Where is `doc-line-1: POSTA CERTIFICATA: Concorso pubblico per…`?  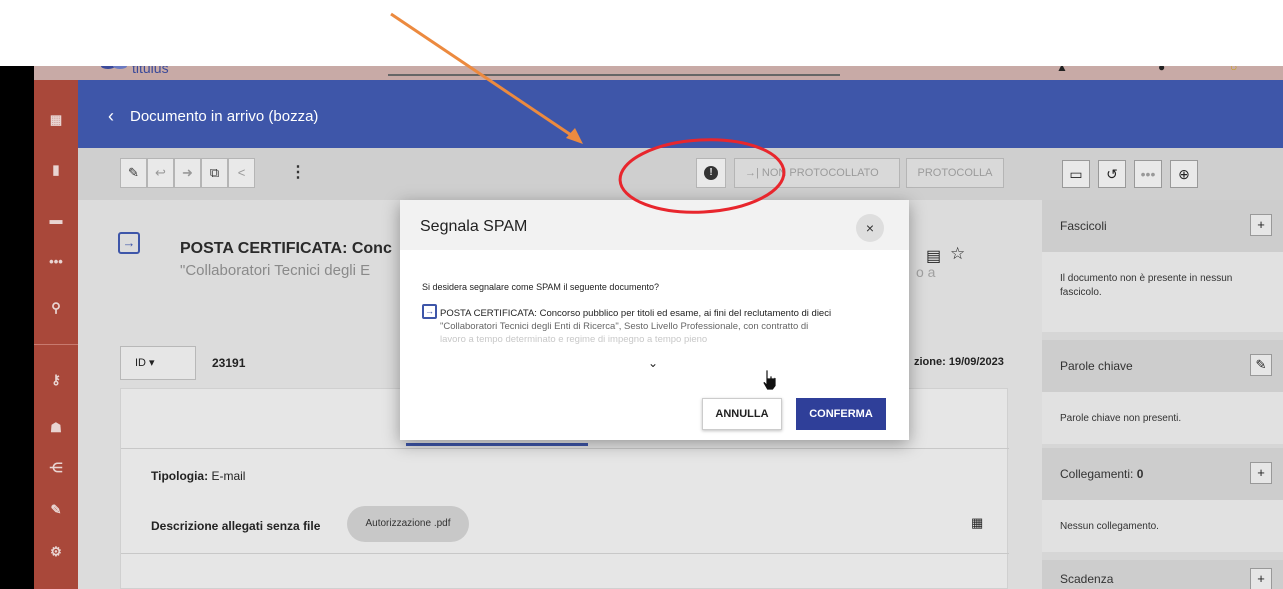
doc-line-1: POSTA CERTIFICATA: Concorso pubblico per… is located at coordinates (636, 313).